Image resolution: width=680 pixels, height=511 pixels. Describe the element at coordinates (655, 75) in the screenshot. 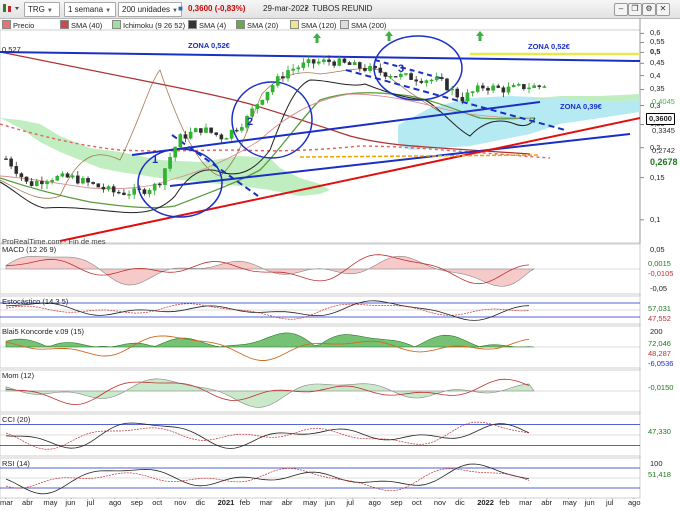

I see `price-axis-label: 0,4` at that location.